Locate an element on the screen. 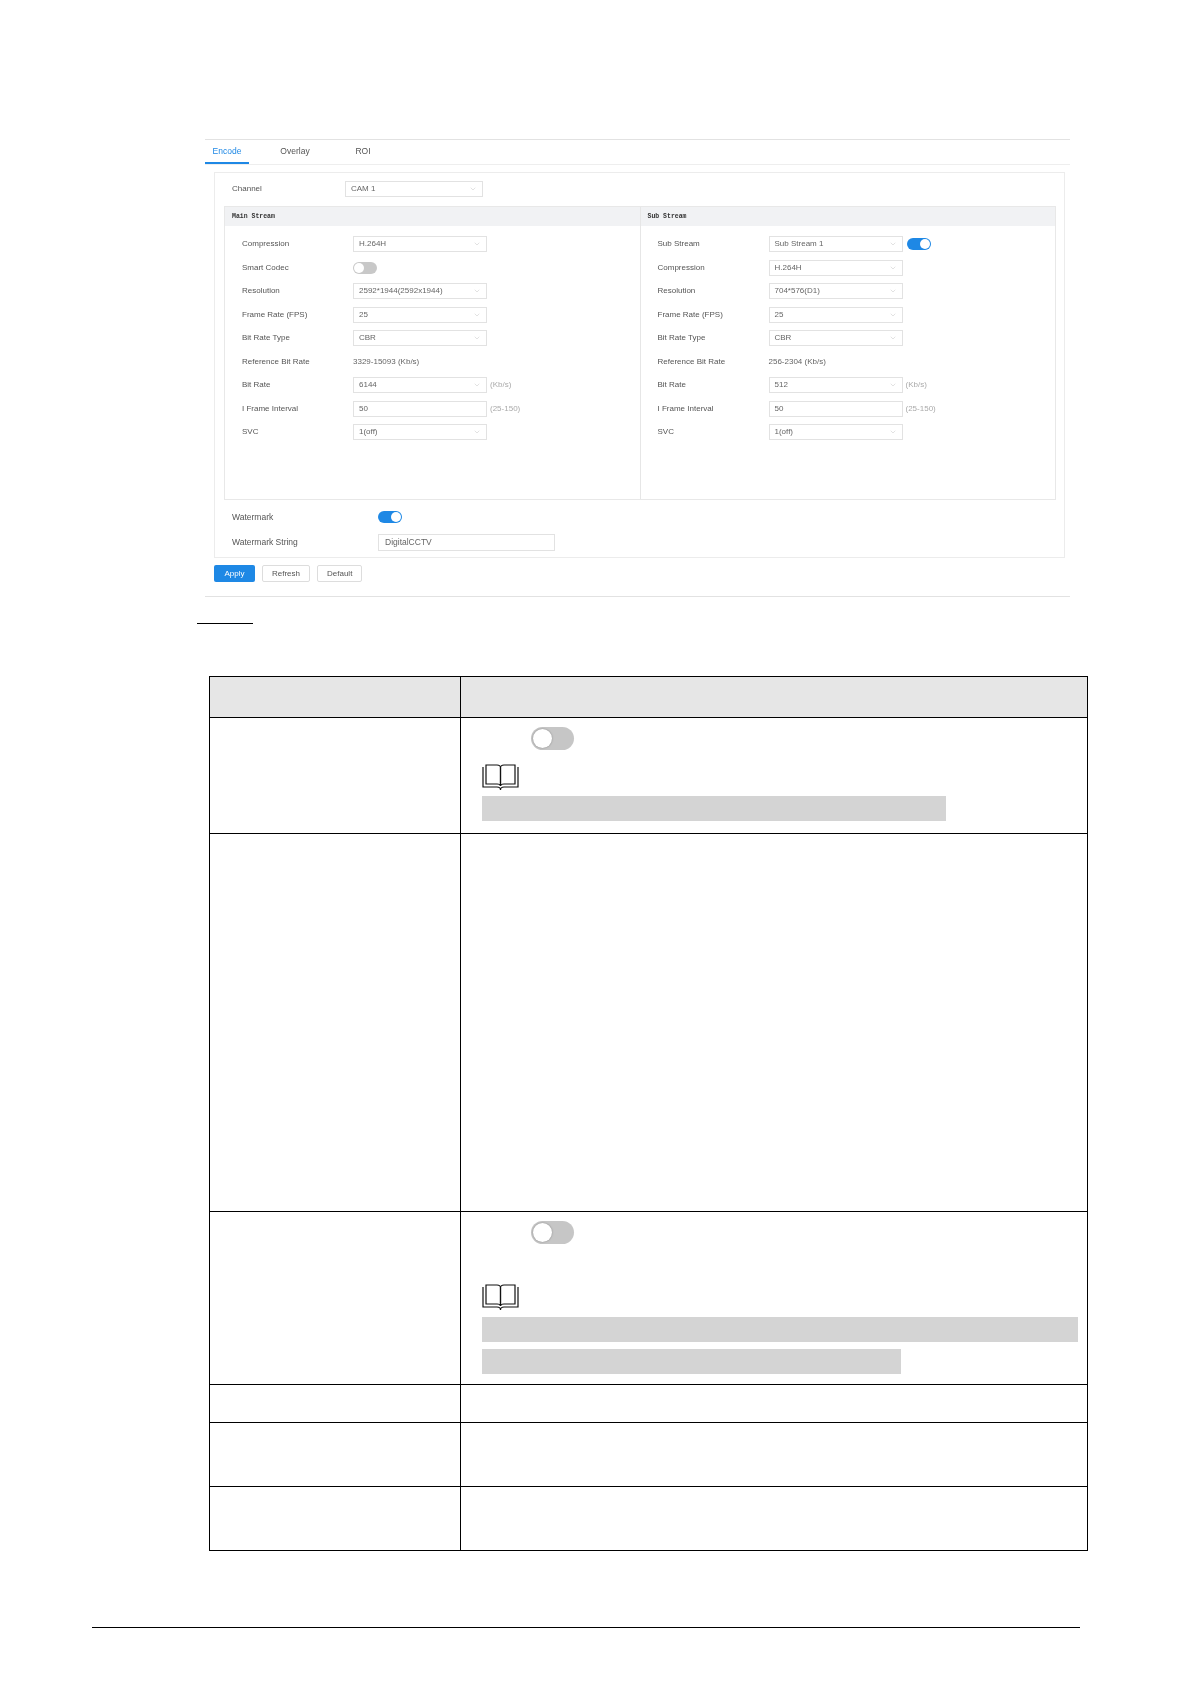 This screenshot has width=1192, height=1685. field-label: Smart Codec is located at coordinates (266, 267).